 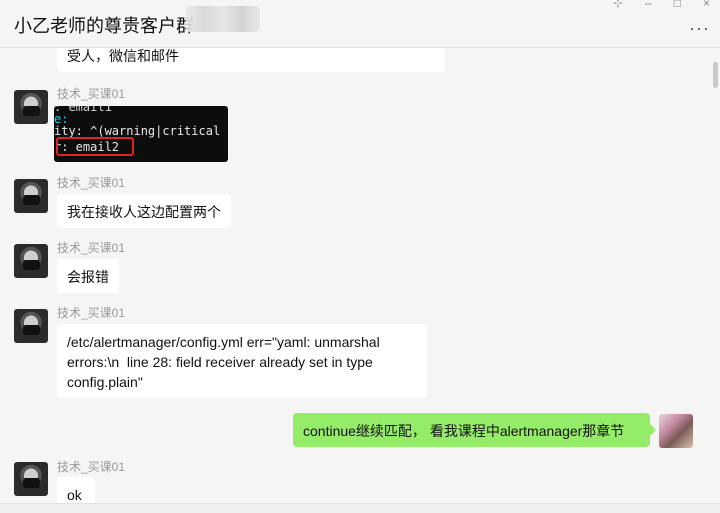 I want to click on my-avatar, so click(x=676, y=431).